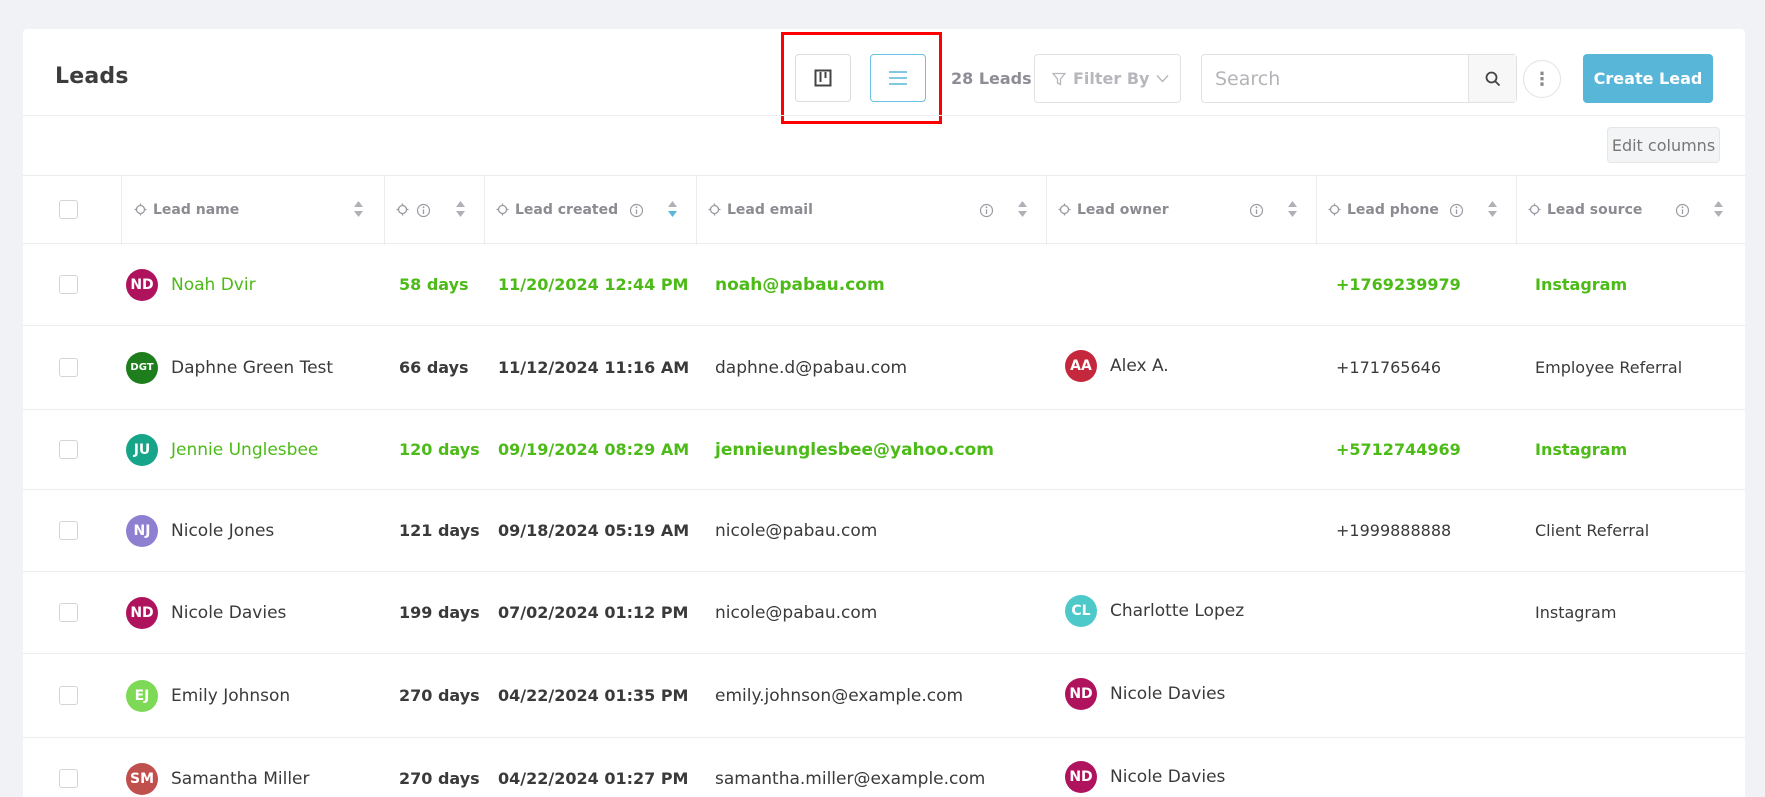 The height and width of the screenshot is (797, 1765). I want to click on column-header-age, so click(405, 209).